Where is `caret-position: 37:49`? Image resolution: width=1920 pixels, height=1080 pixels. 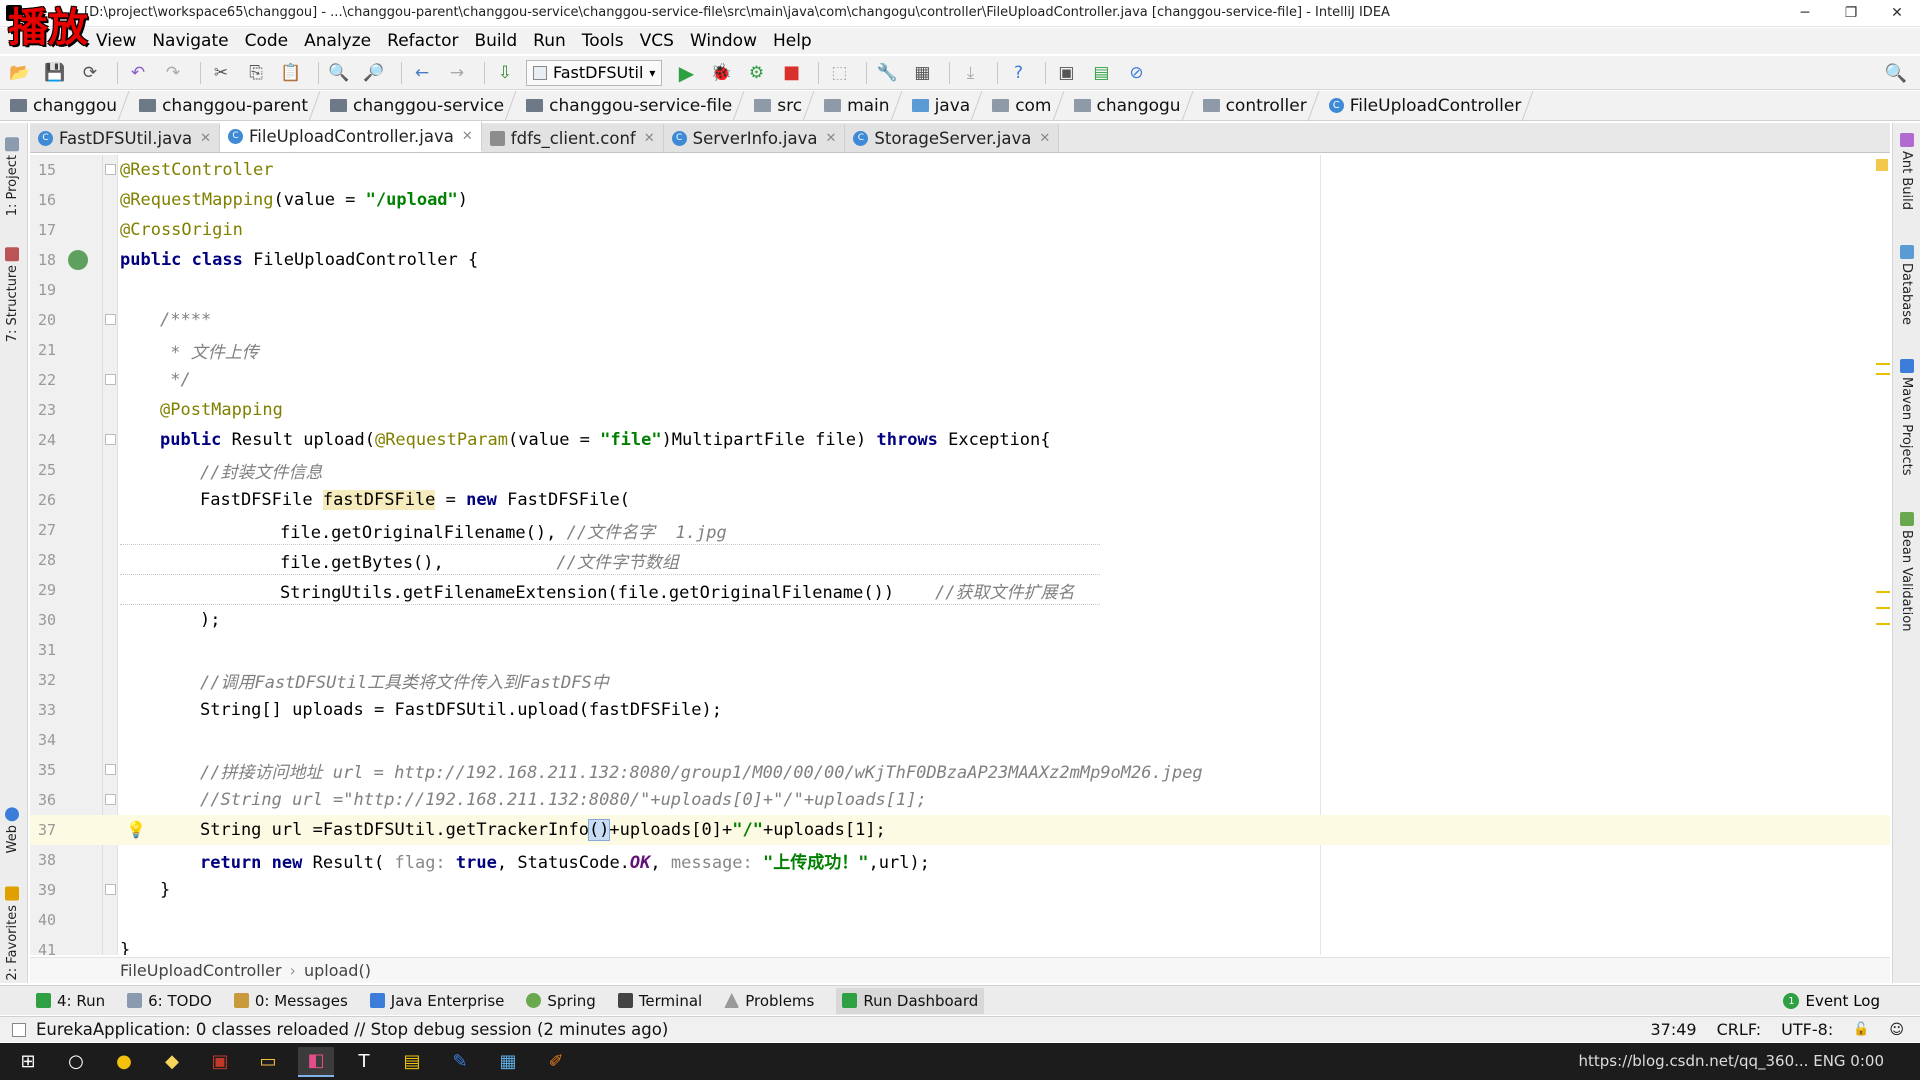
caret-position: 37:49 is located at coordinates (1674, 1029).